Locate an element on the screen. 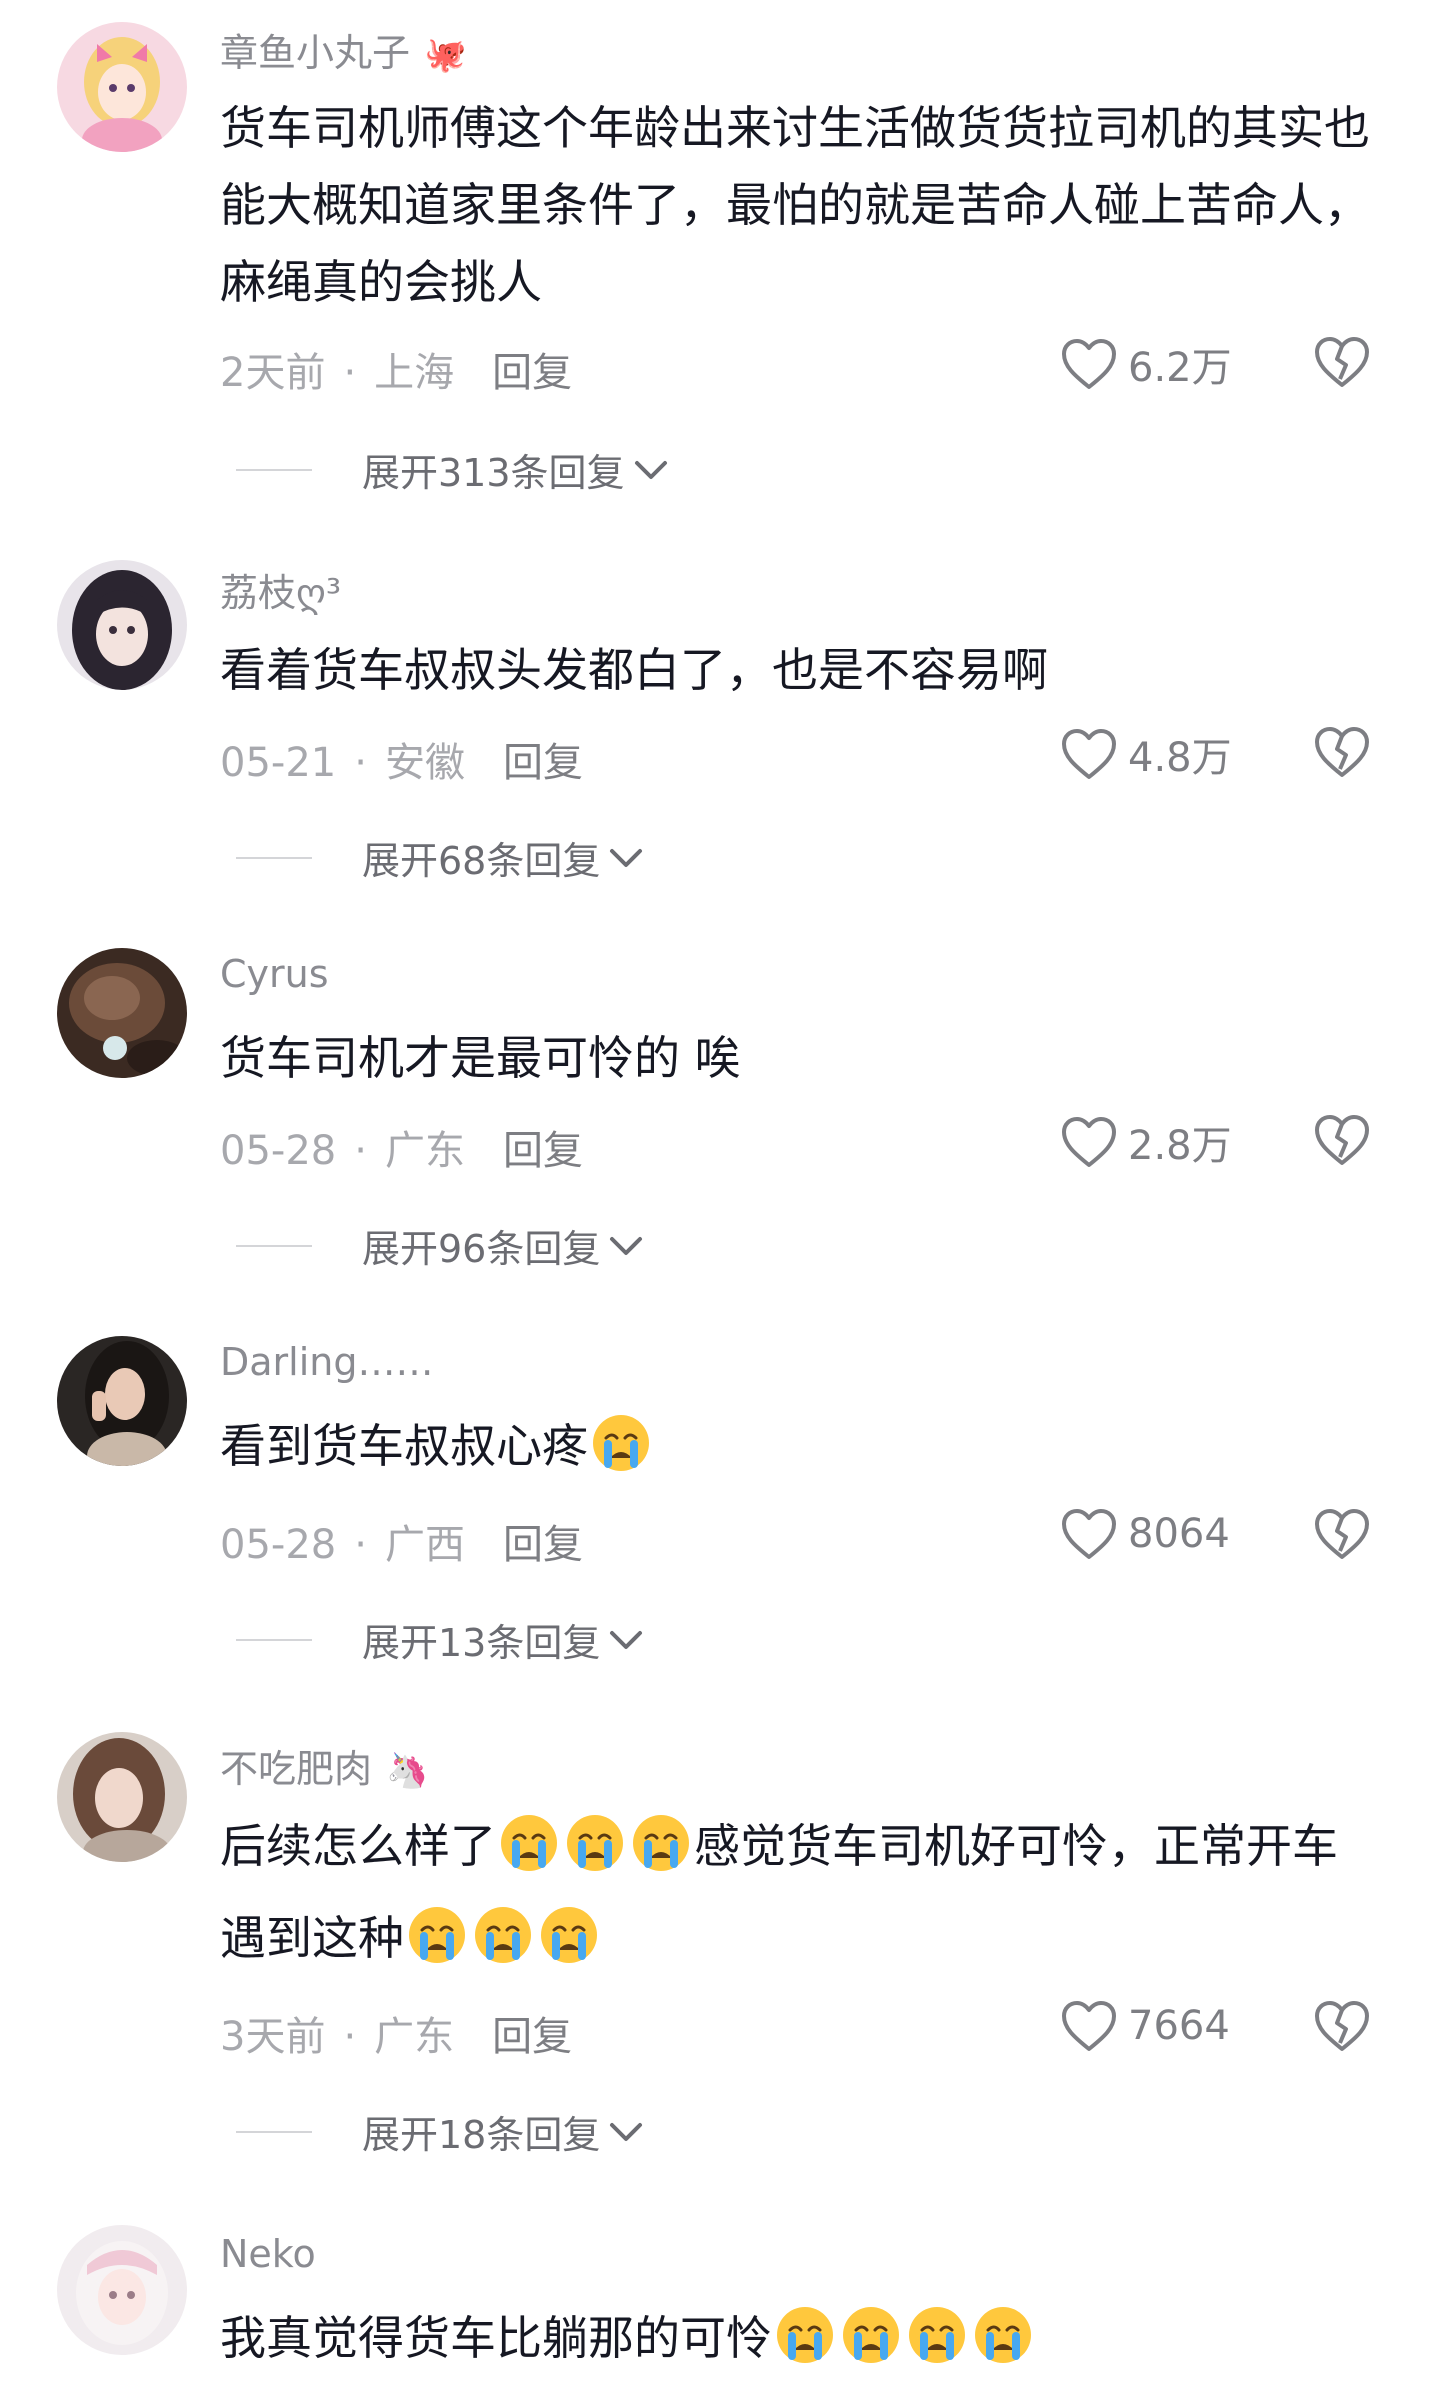 The height and width of the screenshot is (2385, 1440). expand-replies-button: 展开18条回复 is located at coordinates (440, 2131).